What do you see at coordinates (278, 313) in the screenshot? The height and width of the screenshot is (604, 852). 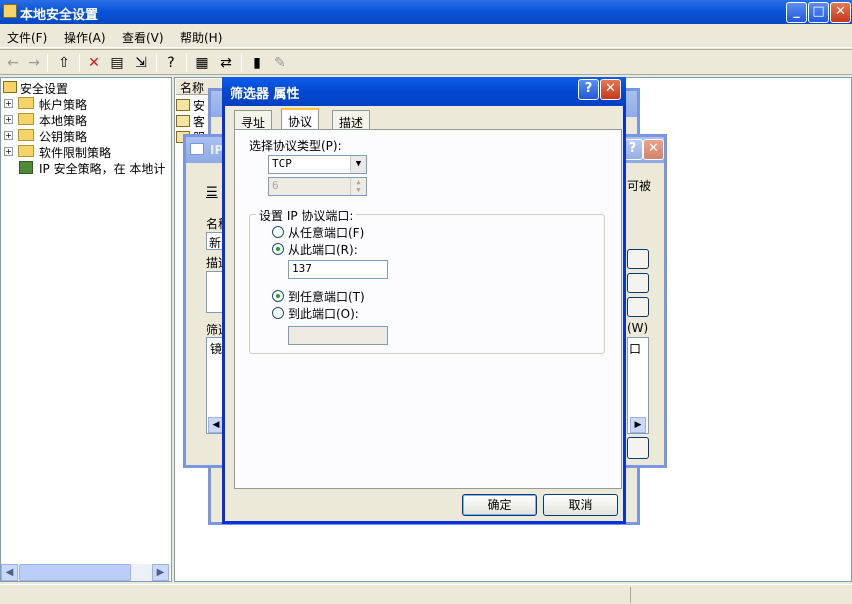 I see `to-this-port-radio` at bounding box center [278, 313].